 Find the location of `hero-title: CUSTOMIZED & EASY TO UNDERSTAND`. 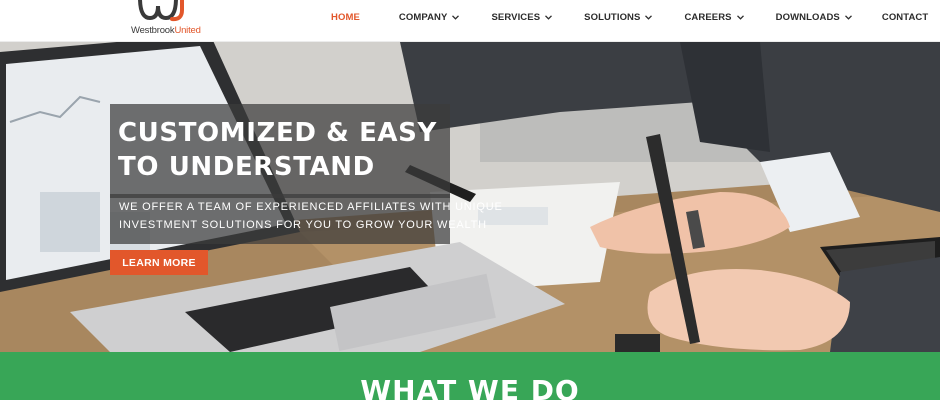

hero-title: CUSTOMIZED & EASY TO UNDERSTAND is located at coordinates (283, 150).